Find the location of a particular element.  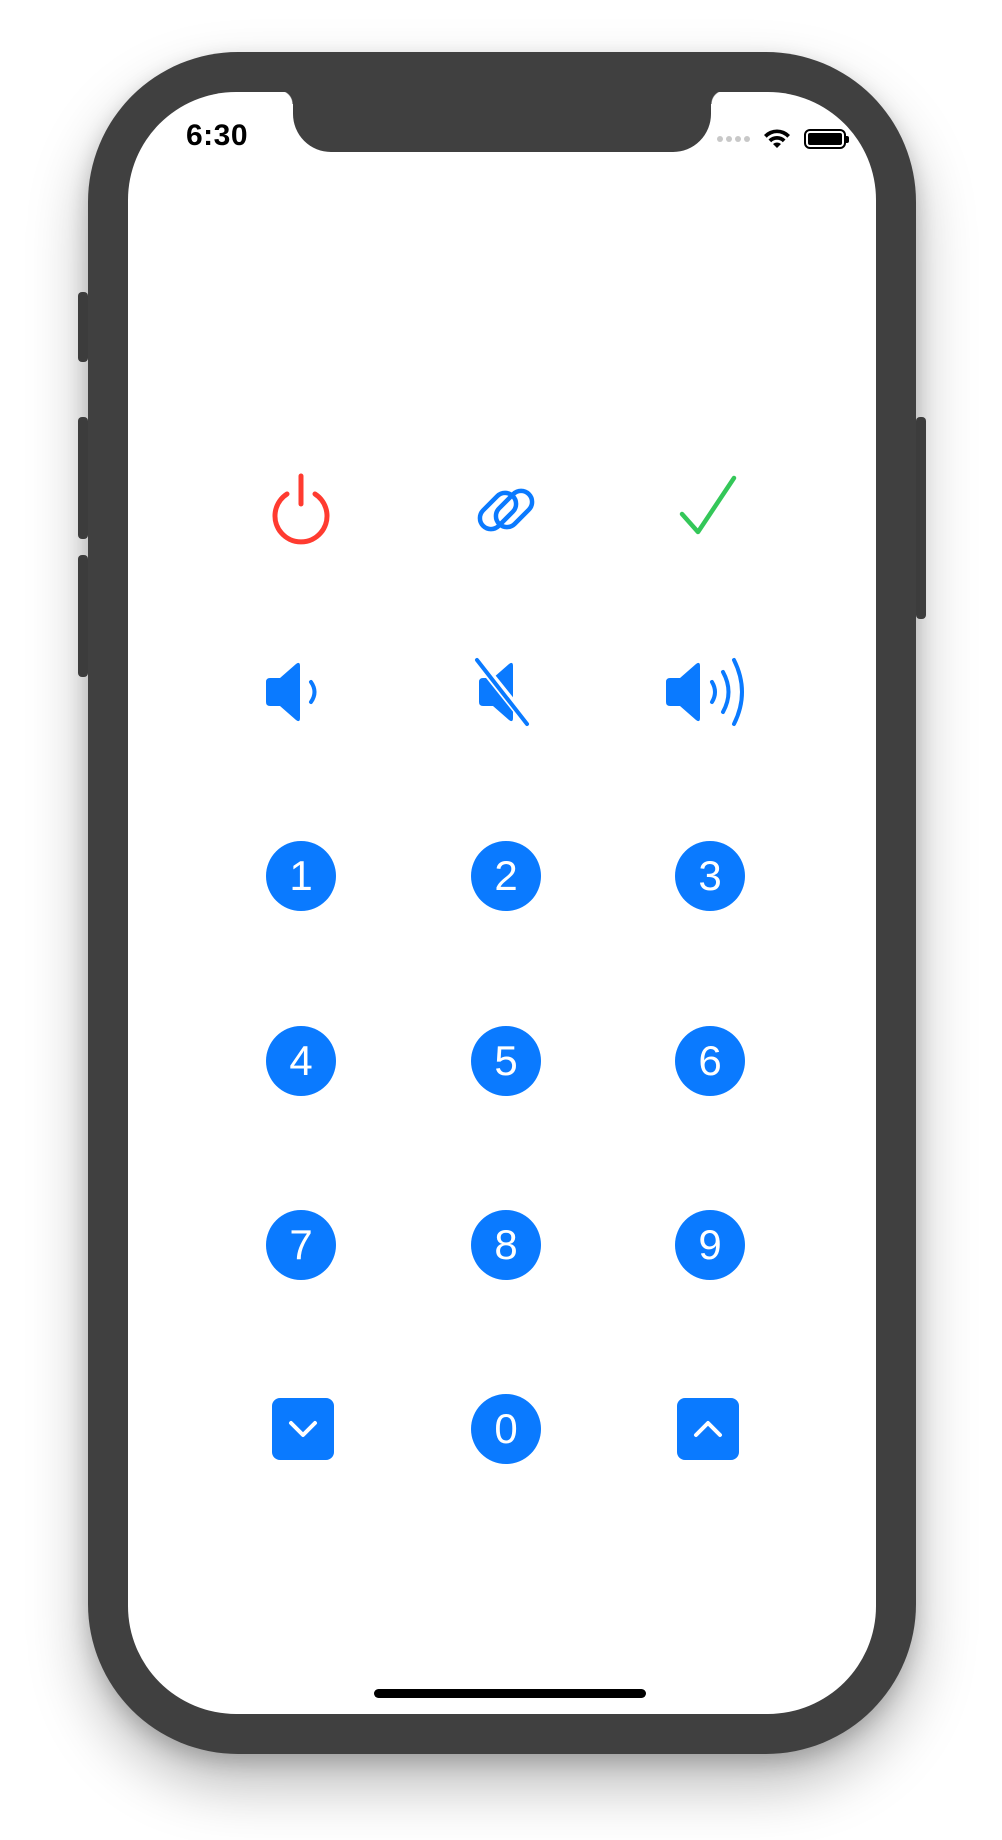

key-0: 0 is located at coordinates (506, 1429).